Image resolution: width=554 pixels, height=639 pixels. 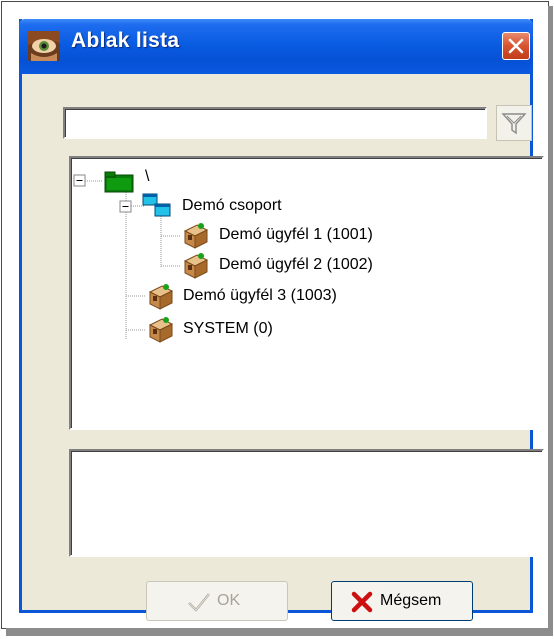 What do you see at coordinates (125, 206) in the screenshot?
I see `collapse-box-group` at bounding box center [125, 206].